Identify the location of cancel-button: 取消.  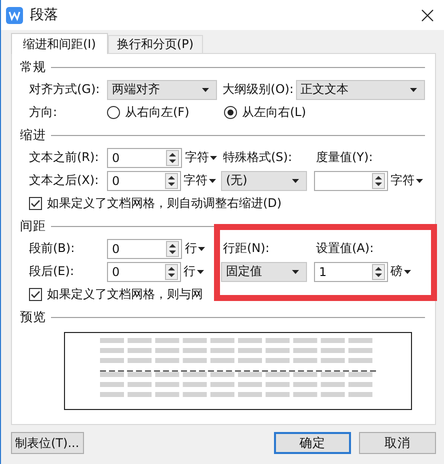
(397, 443).